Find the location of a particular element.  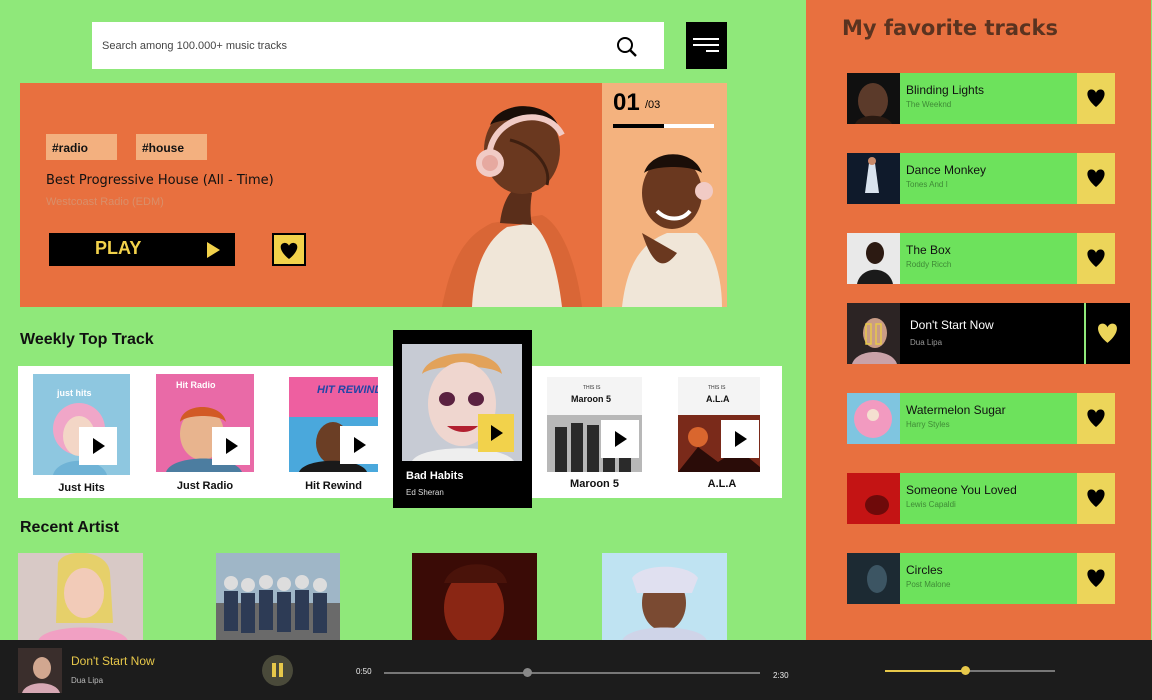

slide-preview-image is located at coordinates (672, 230).